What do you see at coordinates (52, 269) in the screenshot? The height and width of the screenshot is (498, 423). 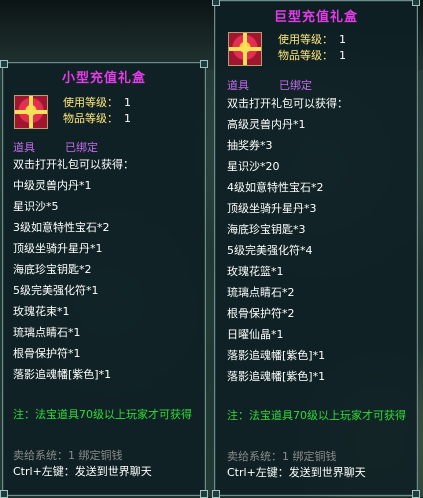 I see `reward-item: 海底珍宝钥匙*2` at bounding box center [52, 269].